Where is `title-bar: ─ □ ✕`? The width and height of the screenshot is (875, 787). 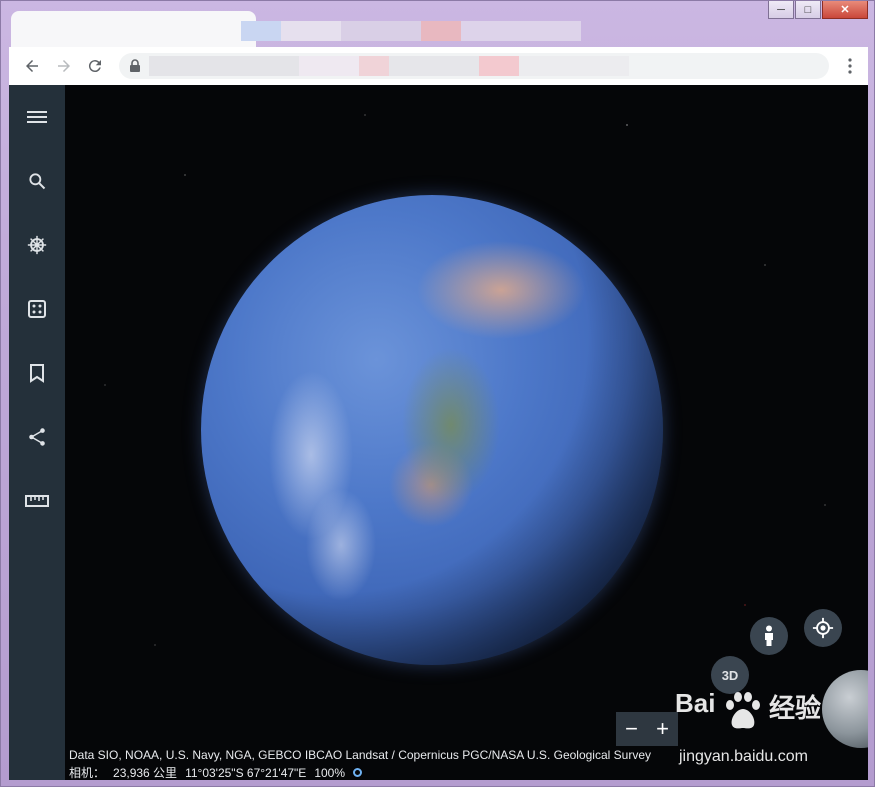
title-bar: ─ □ ✕ is located at coordinates (438, 24).